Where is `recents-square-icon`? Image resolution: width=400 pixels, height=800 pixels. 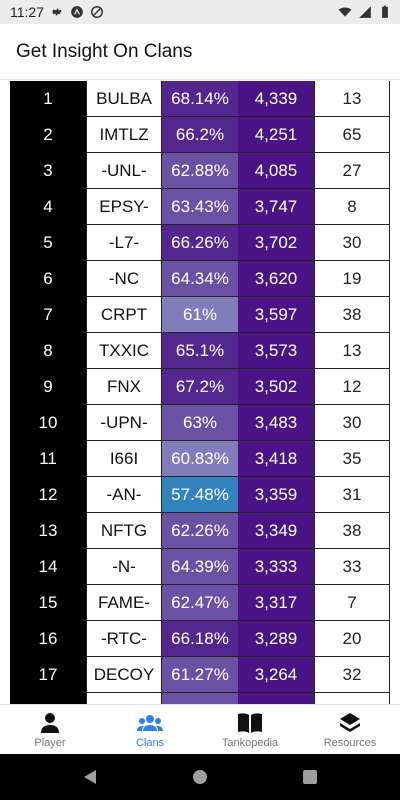 recents-square-icon is located at coordinates (310, 777).